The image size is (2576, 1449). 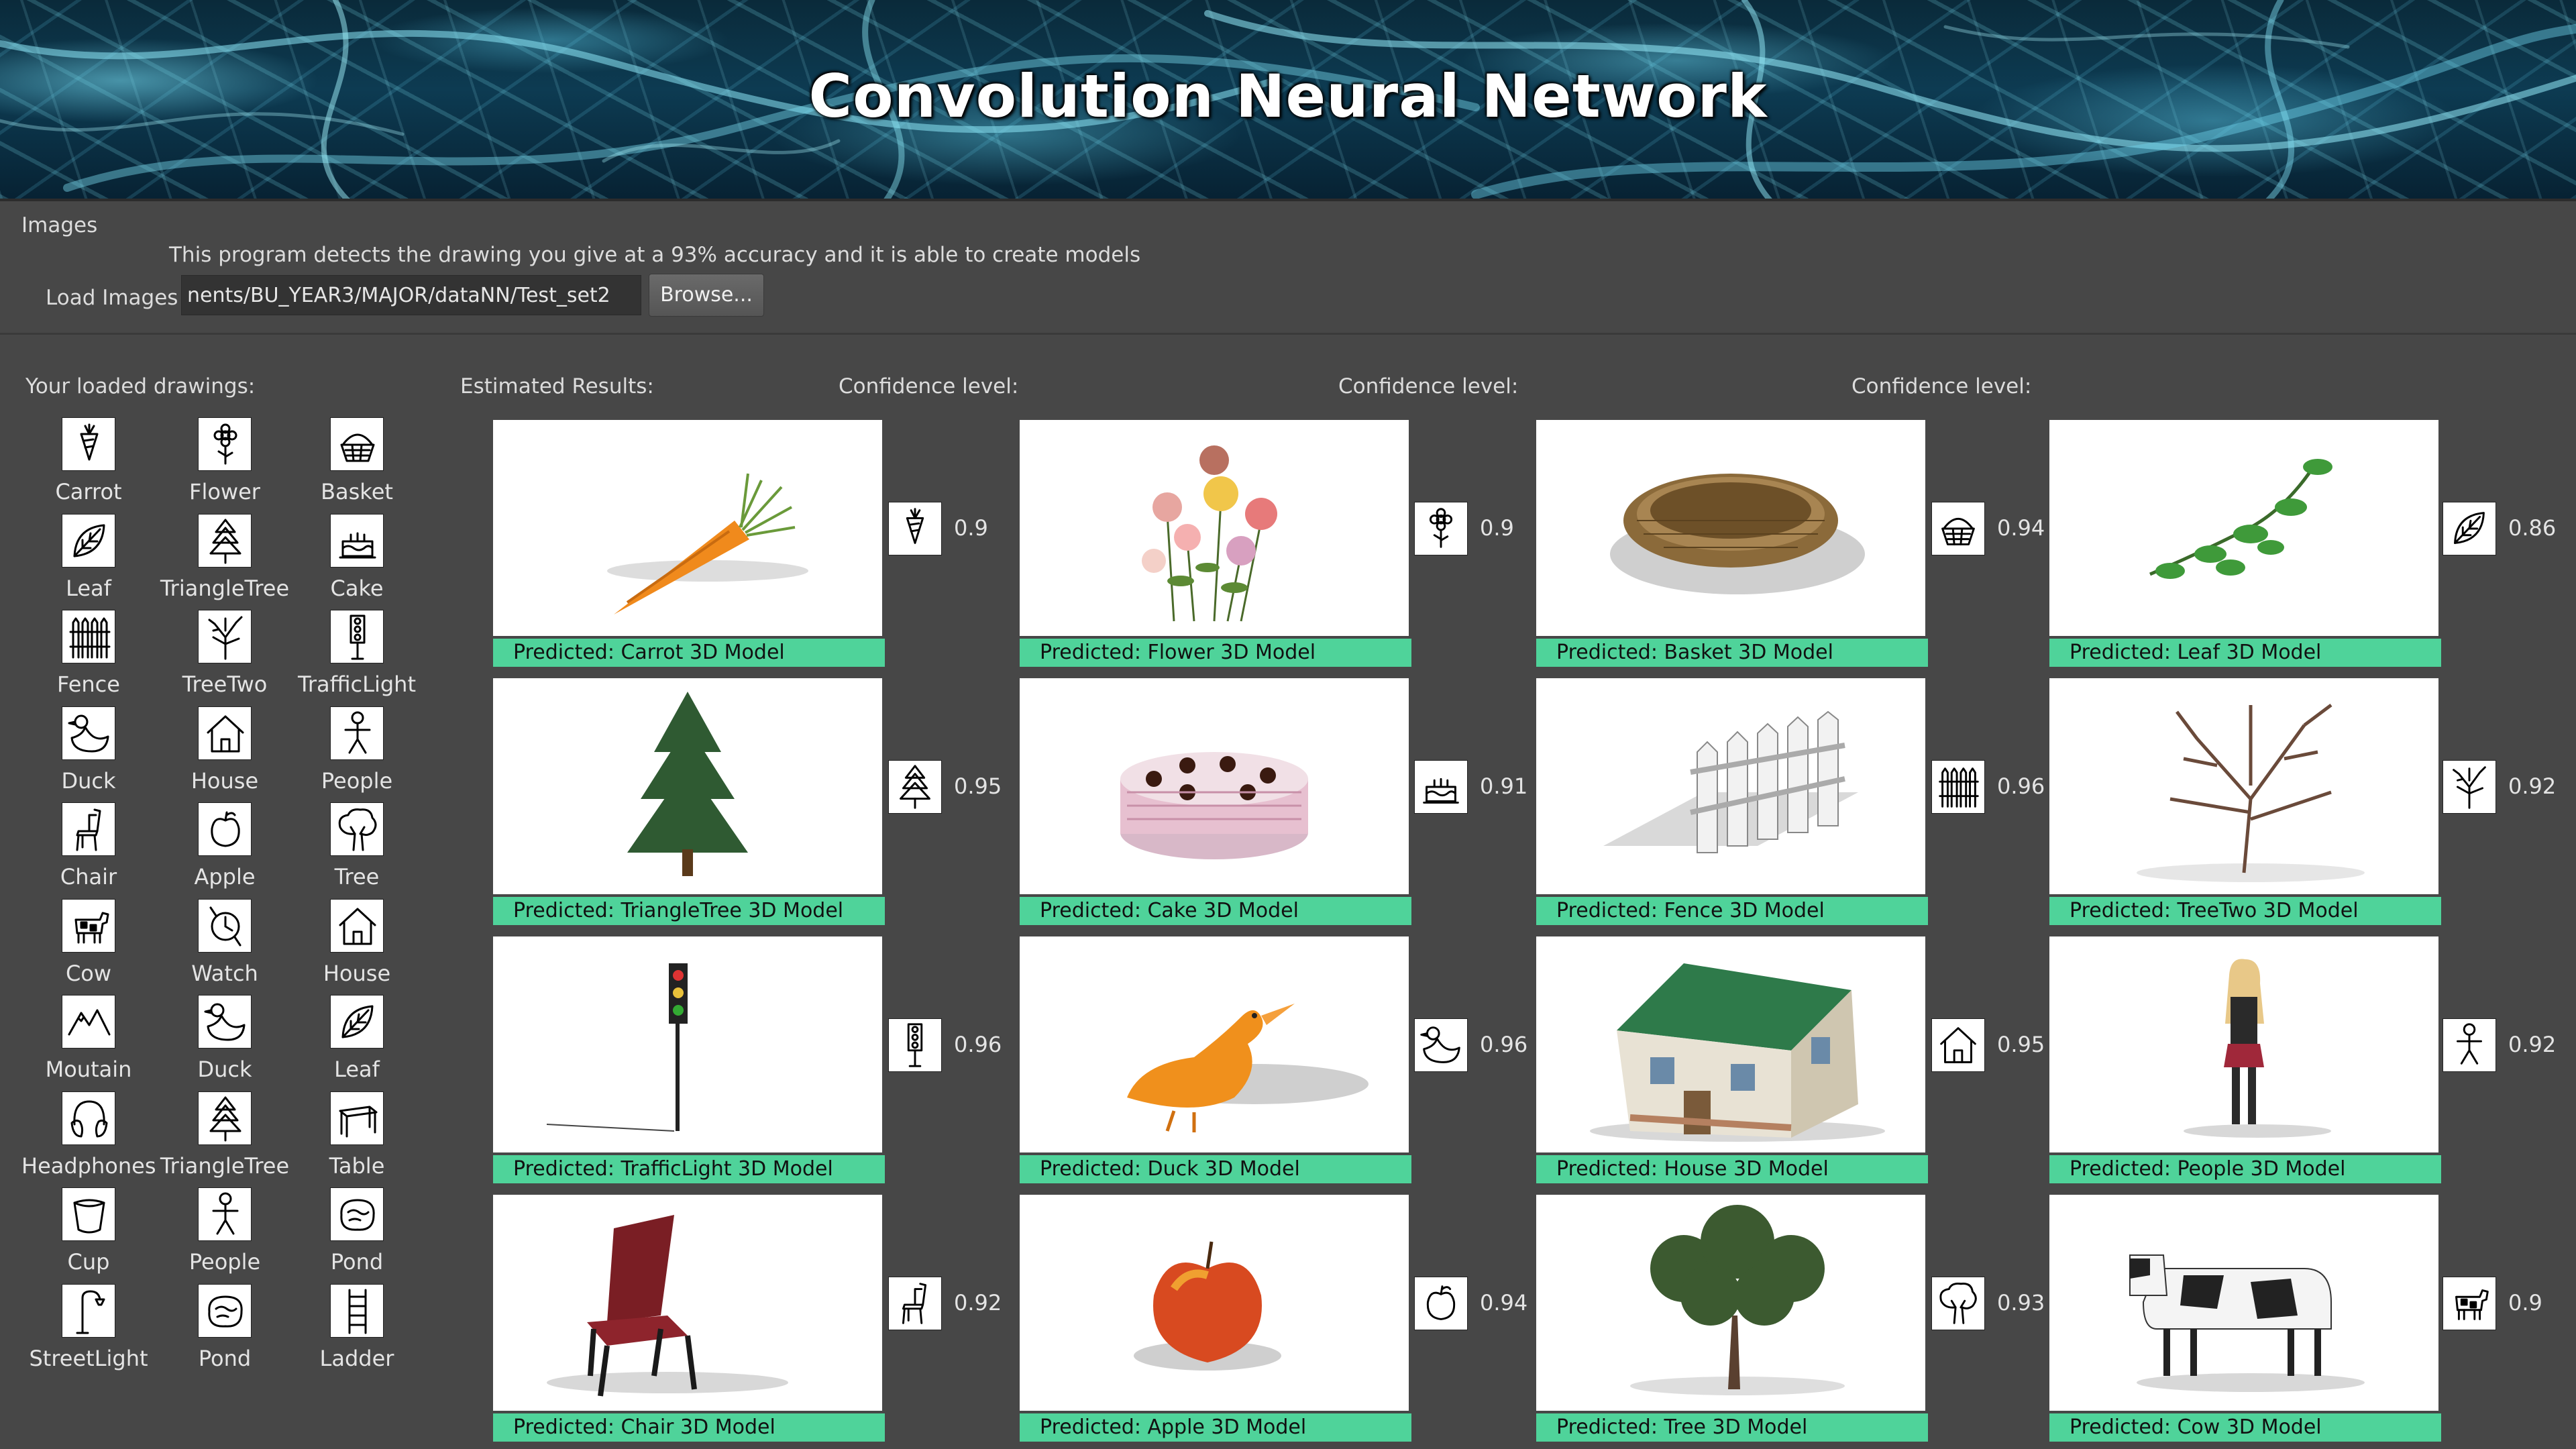 I want to click on fence-model-image, so click(x=1730, y=781).